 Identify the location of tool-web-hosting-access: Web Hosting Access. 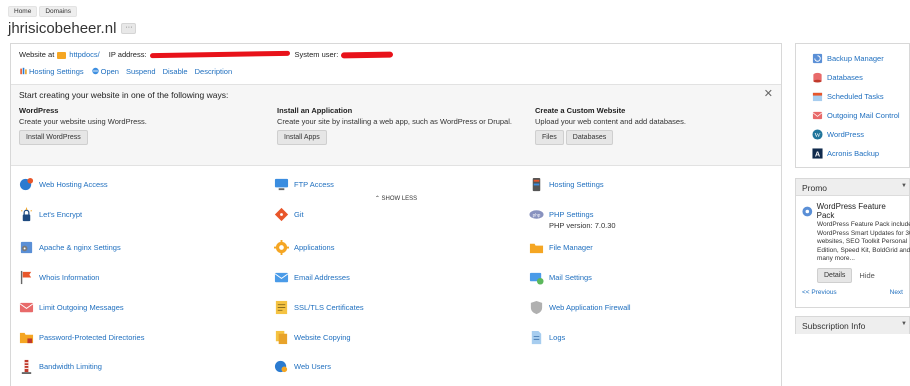
(63, 184).